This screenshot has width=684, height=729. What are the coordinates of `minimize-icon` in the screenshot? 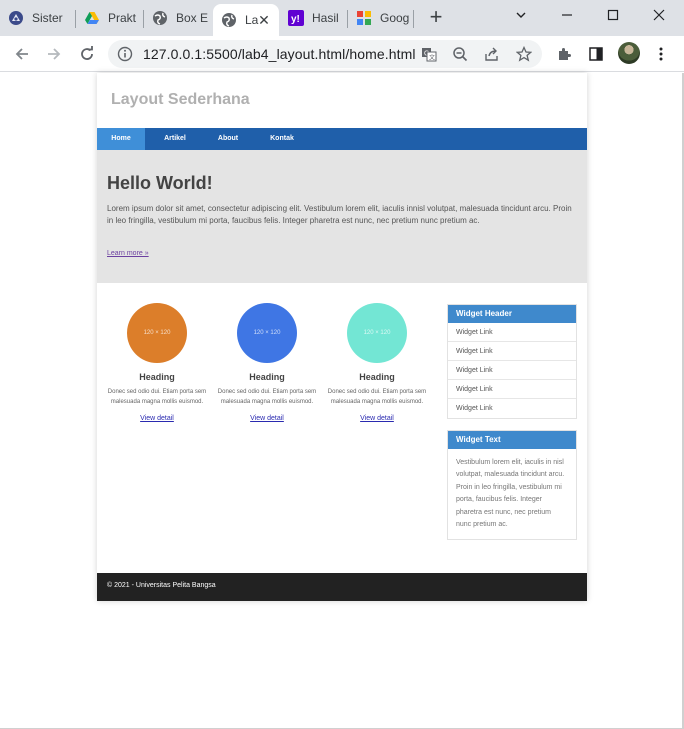 It's located at (567, 15).